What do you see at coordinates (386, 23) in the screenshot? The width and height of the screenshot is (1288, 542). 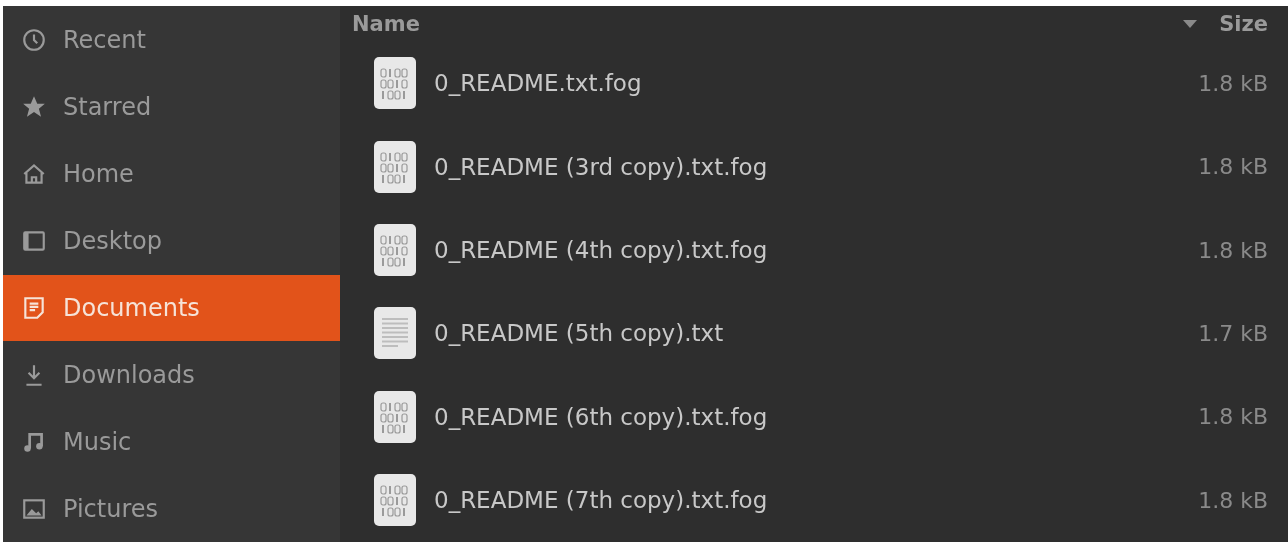 I see `column-header: Name` at bounding box center [386, 23].